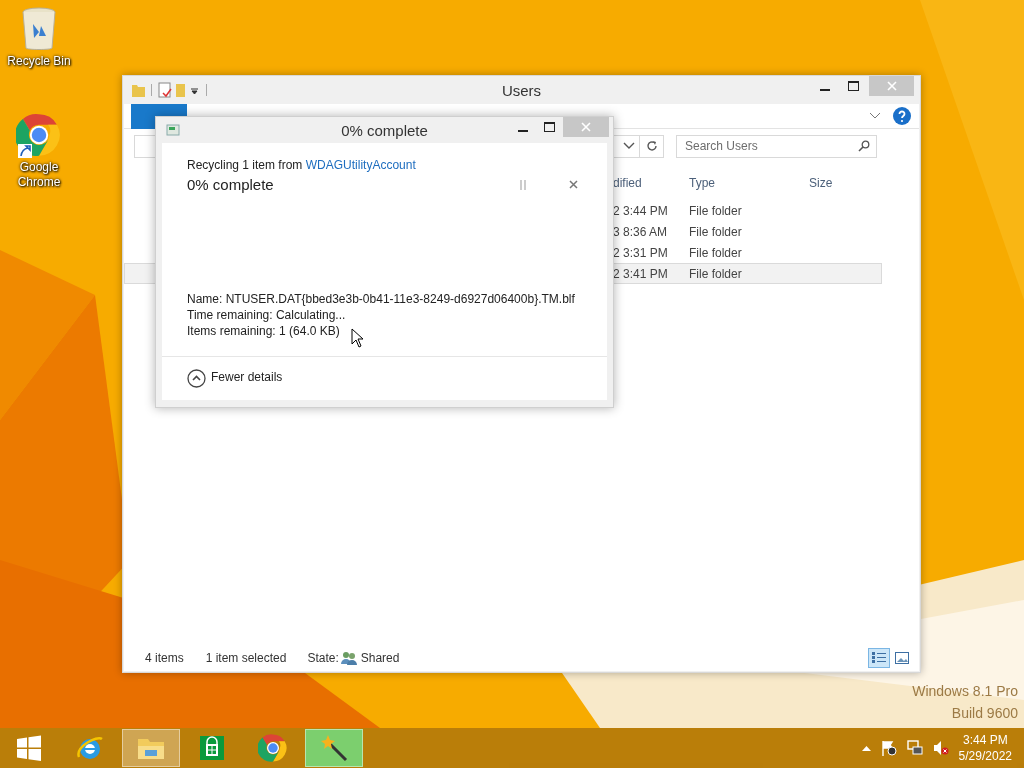  I want to click on magic-wand-icon, so click(334, 748).